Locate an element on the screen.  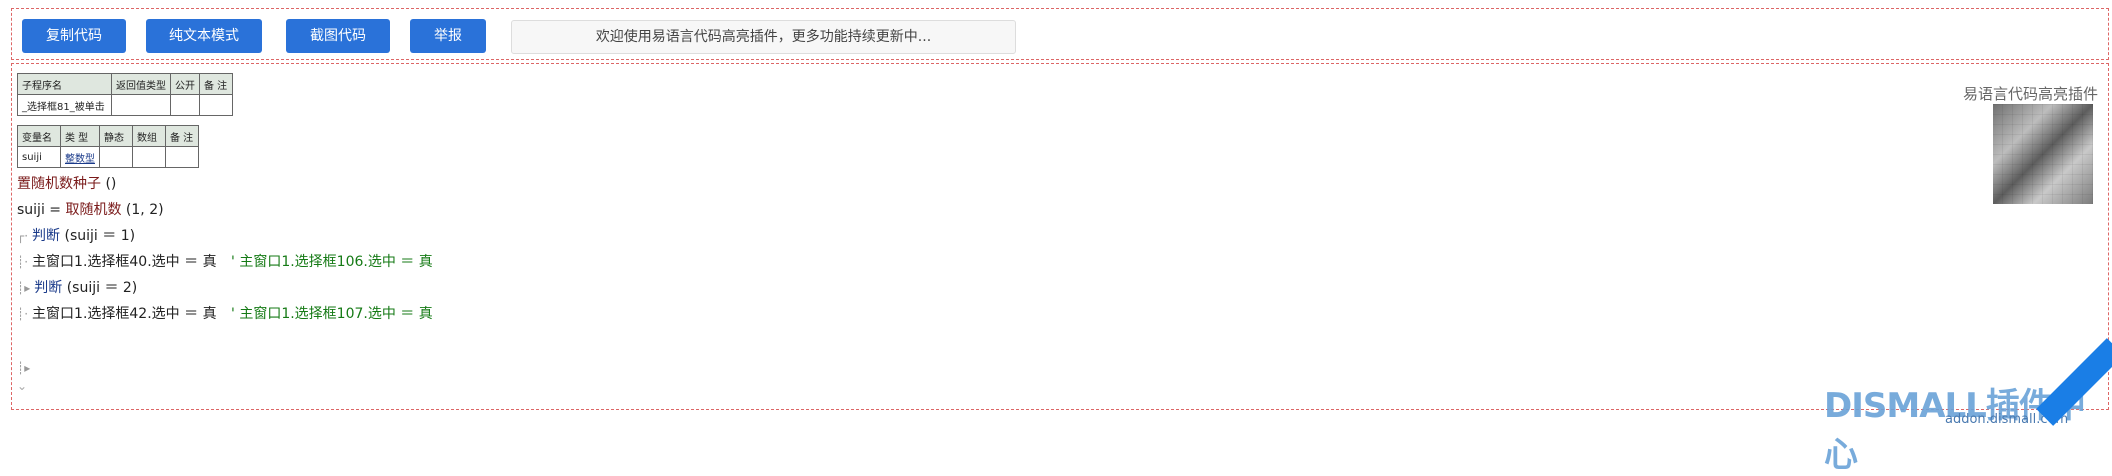
screenshot-code-button: 截图代码 is located at coordinates (338, 36).